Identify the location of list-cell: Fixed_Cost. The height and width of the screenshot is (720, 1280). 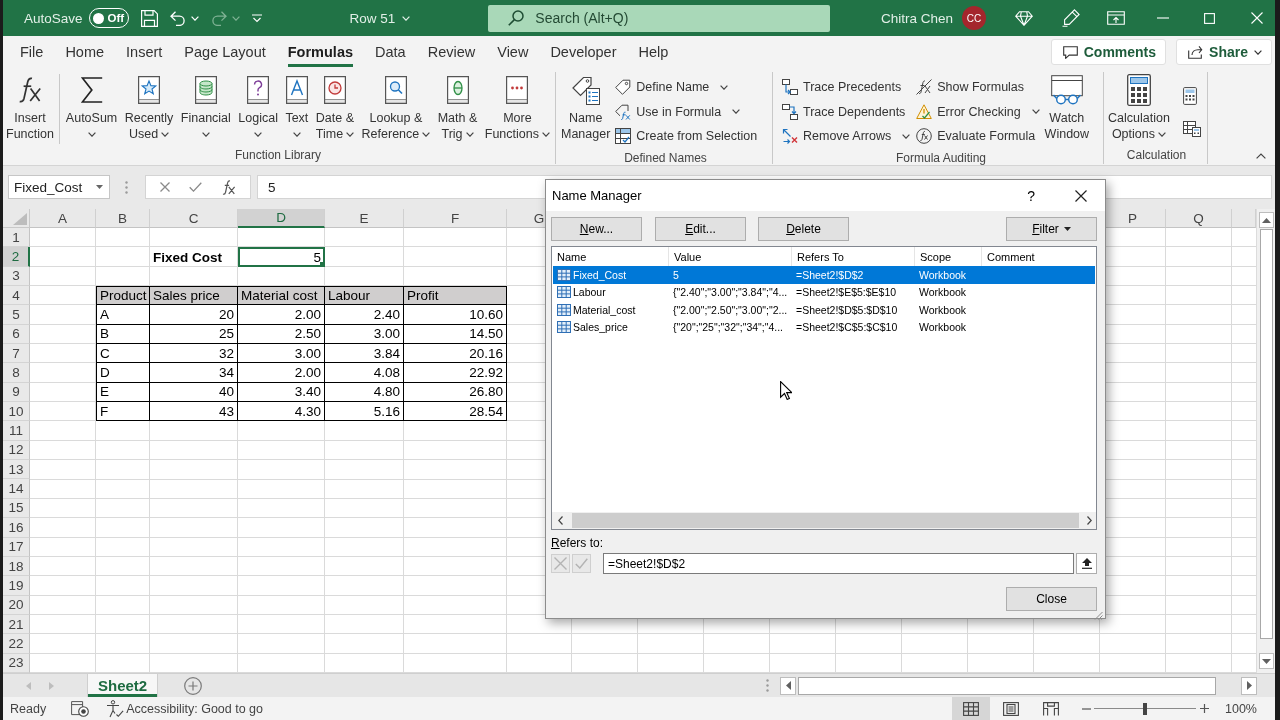
(600, 274).